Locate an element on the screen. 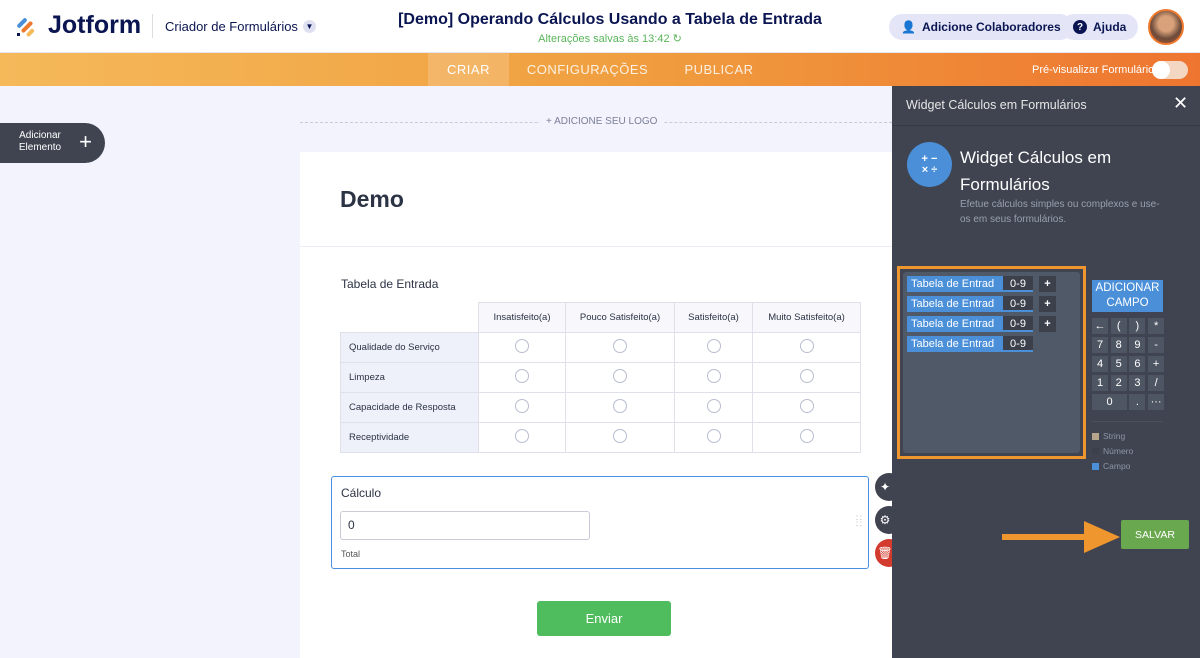 This screenshot has width=1200, height=658. submit-button: Enviar is located at coordinates (604, 618).